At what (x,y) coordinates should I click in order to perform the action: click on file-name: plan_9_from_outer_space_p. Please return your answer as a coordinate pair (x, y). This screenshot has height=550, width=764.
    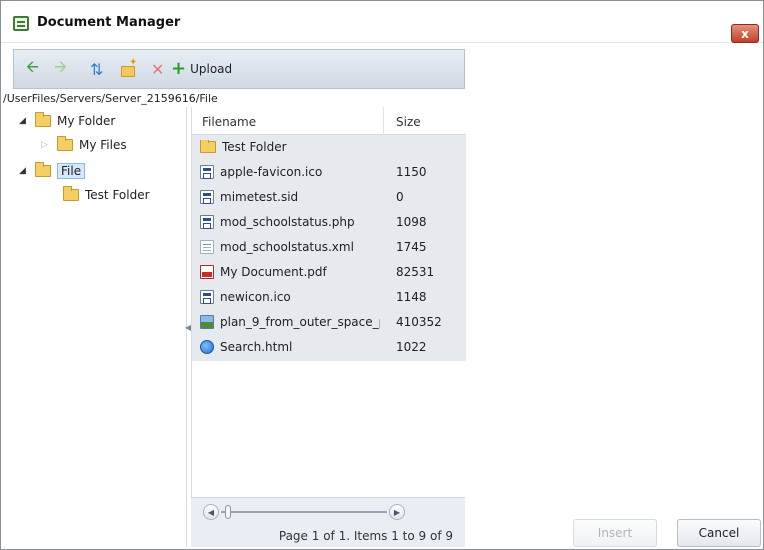
    Looking at the image, I should click on (300, 322).